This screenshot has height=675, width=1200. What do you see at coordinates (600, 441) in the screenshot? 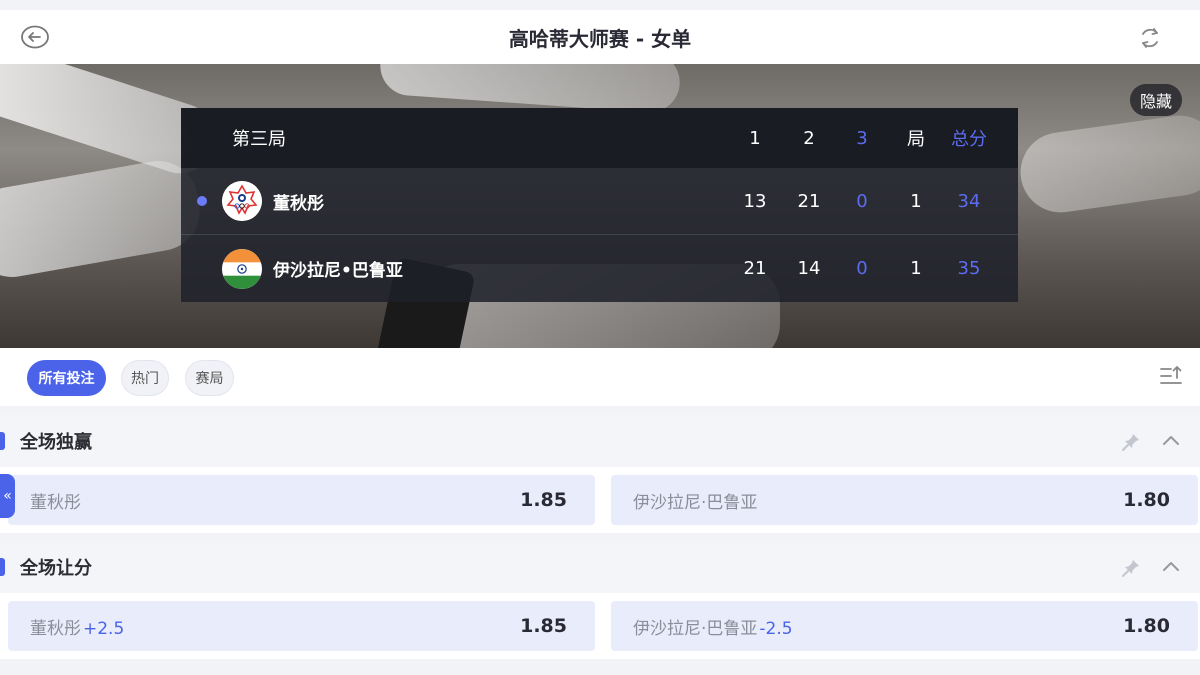
I see `market-header: 全场独赢` at bounding box center [600, 441].